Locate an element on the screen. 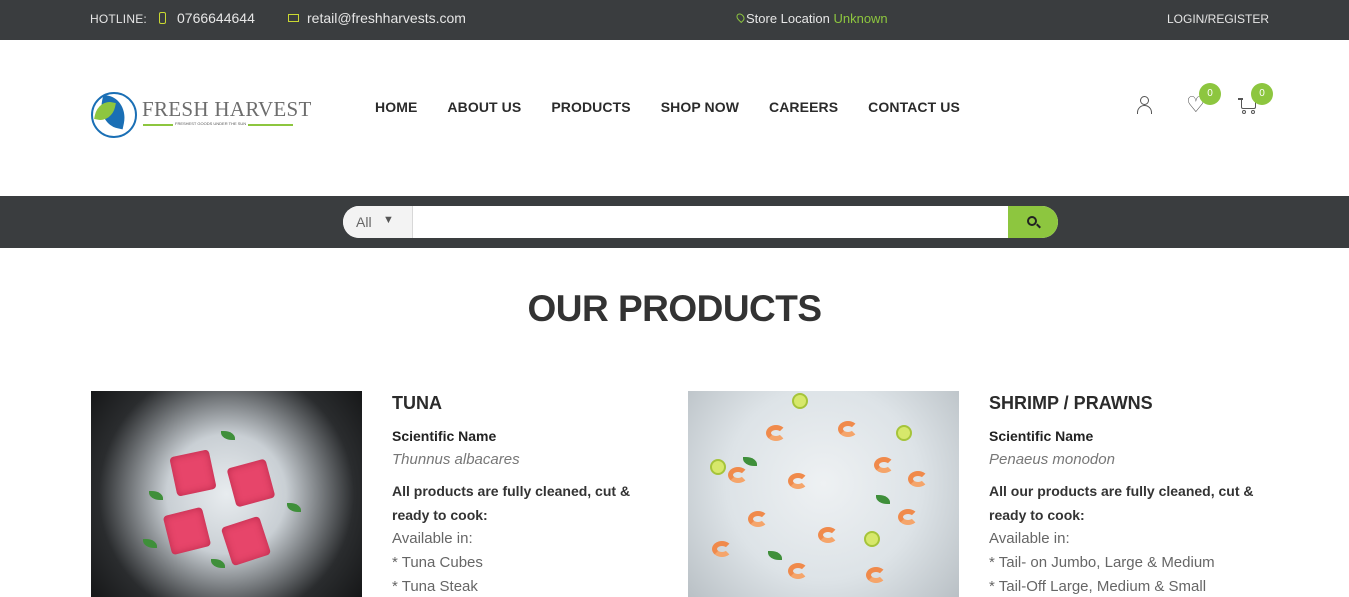 The width and height of the screenshot is (1349, 597). page-title: OUR PRODUCTS is located at coordinates (674, 308).